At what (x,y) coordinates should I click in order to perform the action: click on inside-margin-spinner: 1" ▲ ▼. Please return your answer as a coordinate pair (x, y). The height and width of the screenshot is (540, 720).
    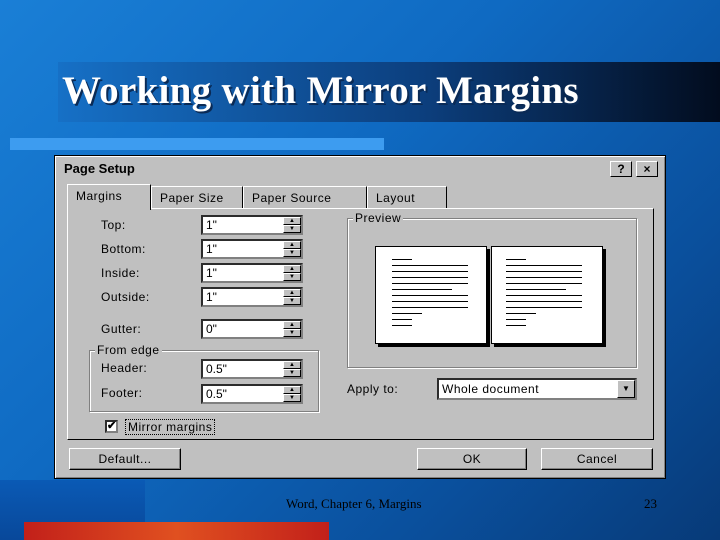
    Looking at the image, I should click on (252, 273).